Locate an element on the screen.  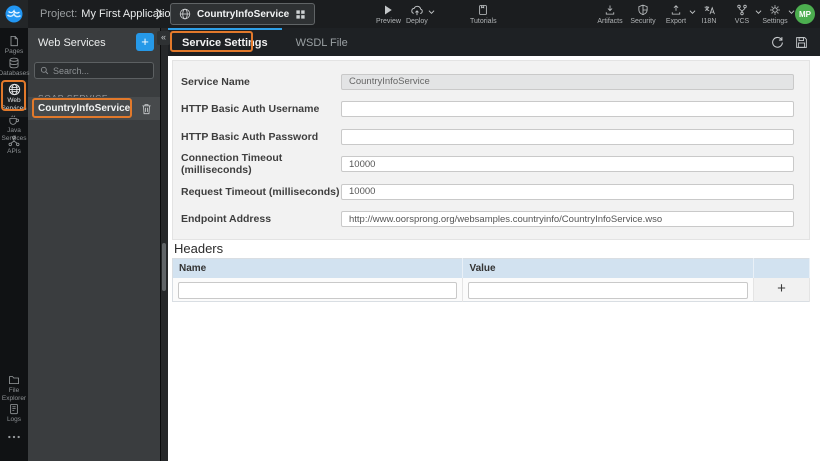
add-header-button: + is located at coordinates (781, 288).